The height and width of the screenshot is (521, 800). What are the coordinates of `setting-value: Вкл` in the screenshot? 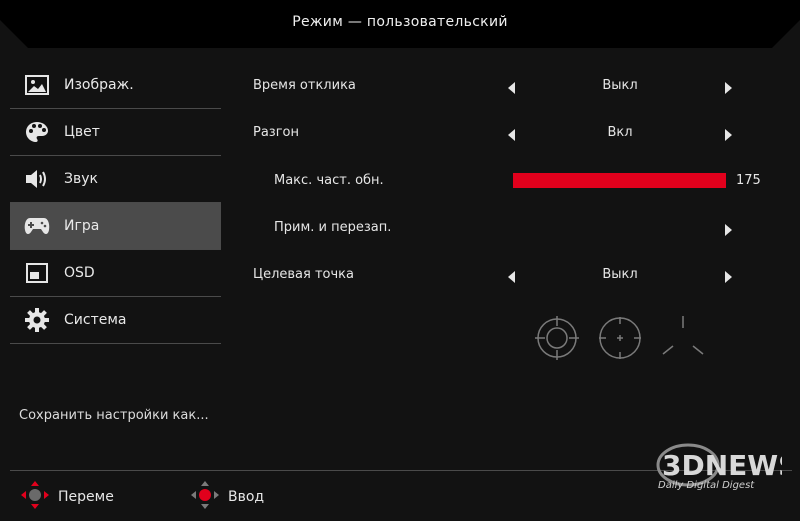 It's located at (620, 132).